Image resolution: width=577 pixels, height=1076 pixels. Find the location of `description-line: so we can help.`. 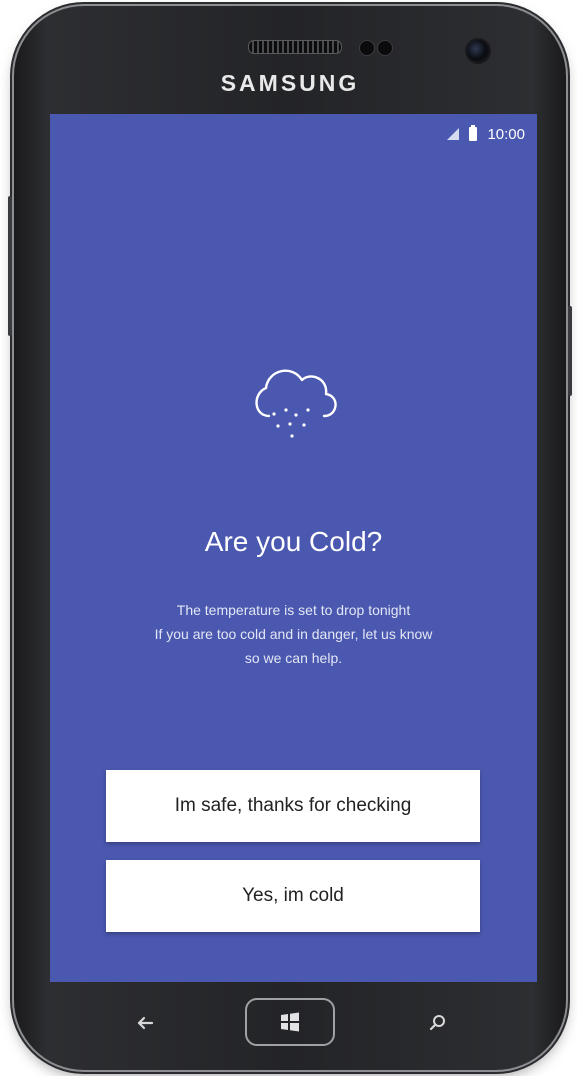

description-line: so we can help. is located at coordinates (293, 658).